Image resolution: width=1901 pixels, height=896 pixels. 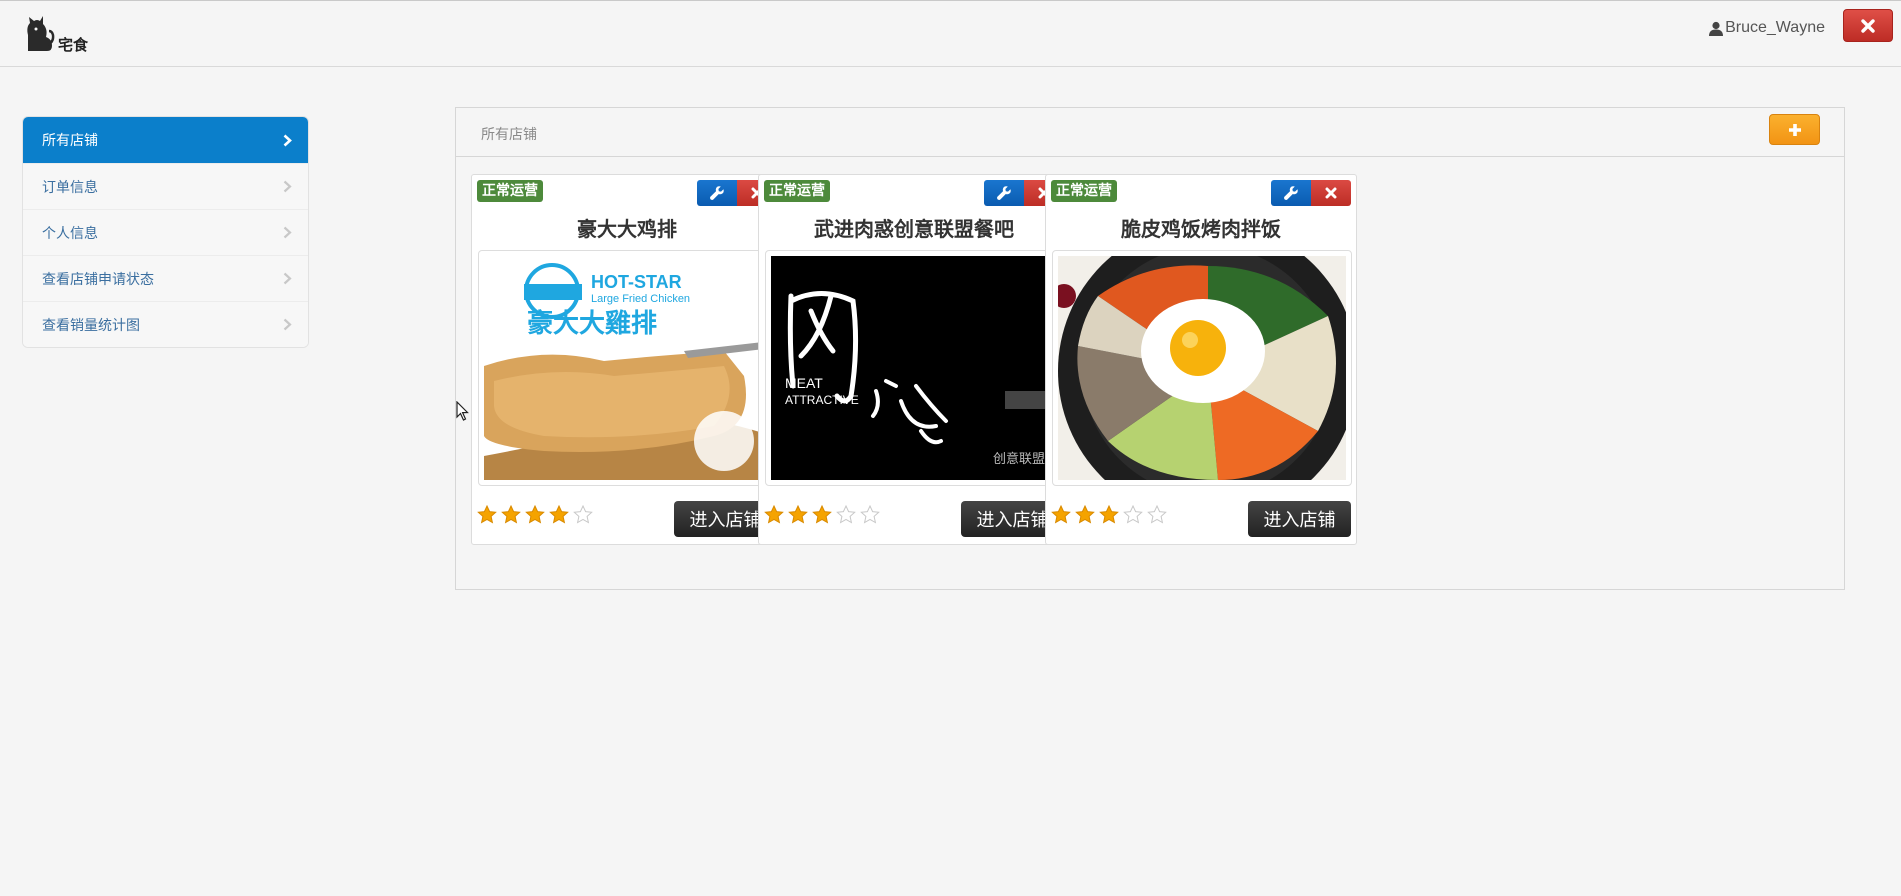 What do you see at coordinates (592, 323) in the screenshot?
I see `logo-cn: 豪大大雞排` at bounding box center [592, 323].